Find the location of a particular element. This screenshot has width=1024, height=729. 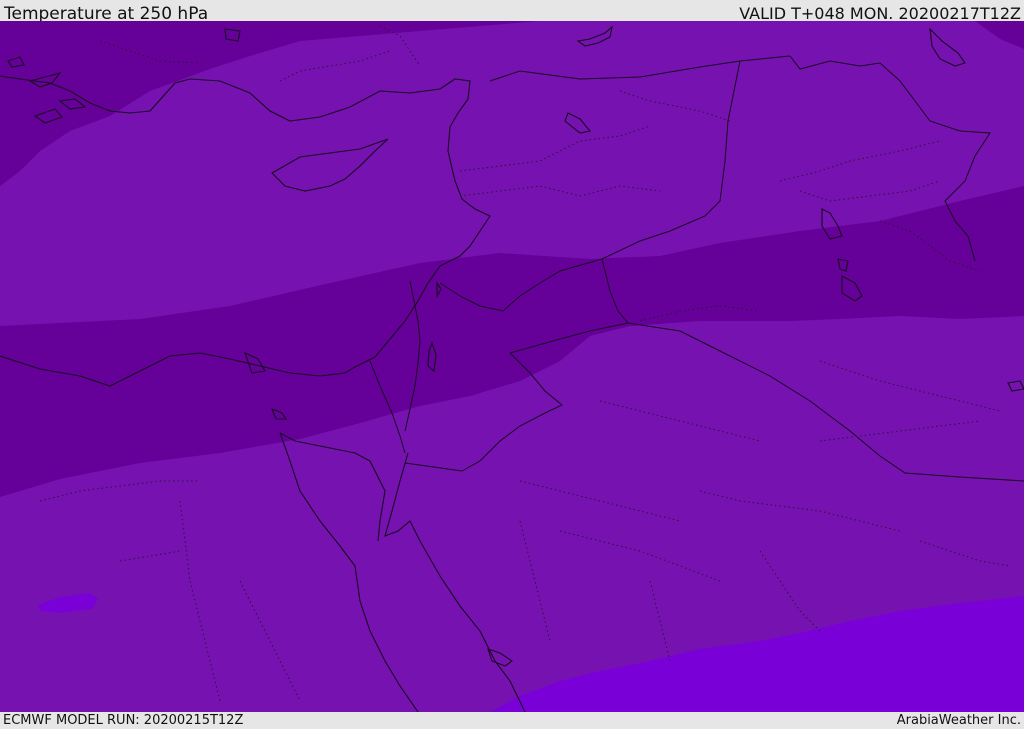

model-run-label: ECMWF MODEL RUN: 20200215T12Z is located at coordinates (123, 720).